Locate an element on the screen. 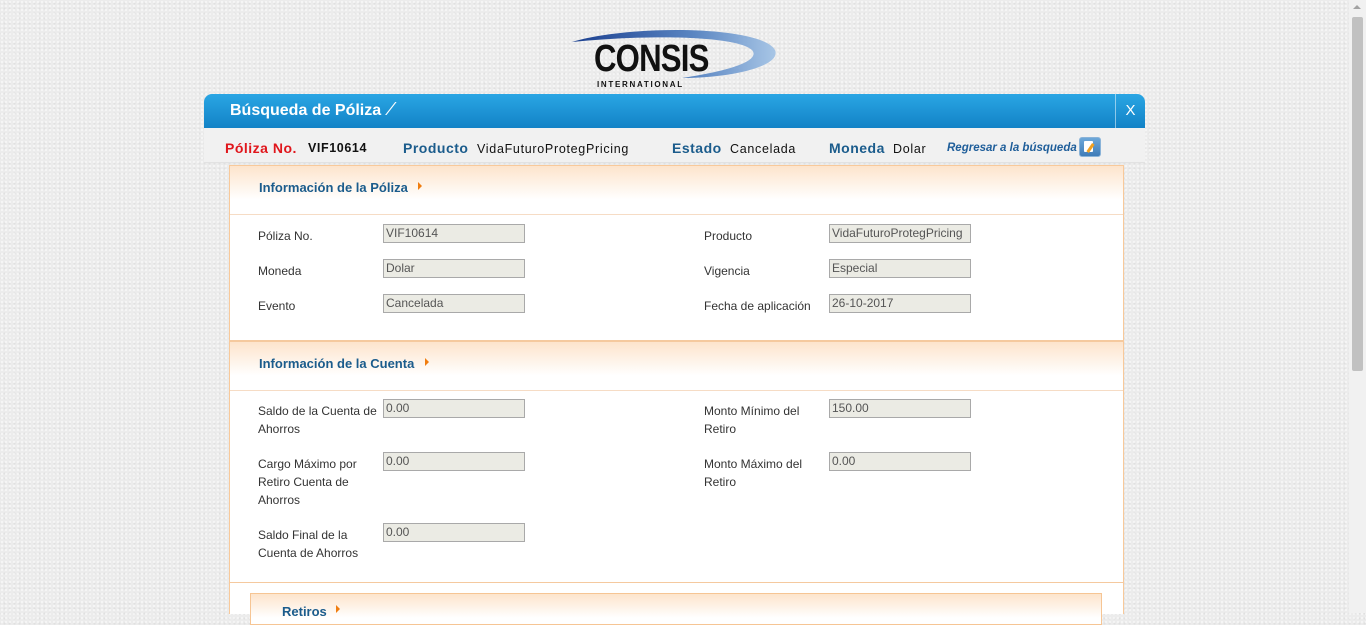 The width and height of the screenshot is (1366, 625). scroll-up-arrow-icon is located at coordinates (1357, 7).